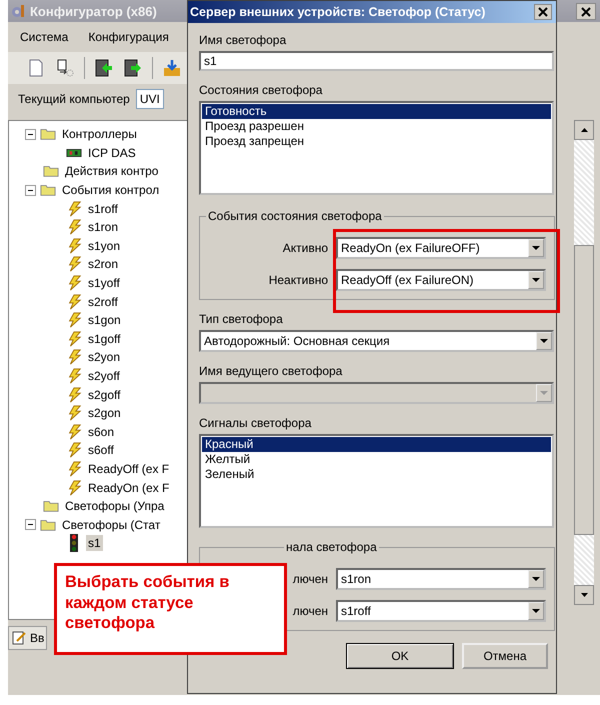  Describe the element at coordinates (93, 11) in the screenshot. I see `window-title: Конфигуратор (x86)` at that location.